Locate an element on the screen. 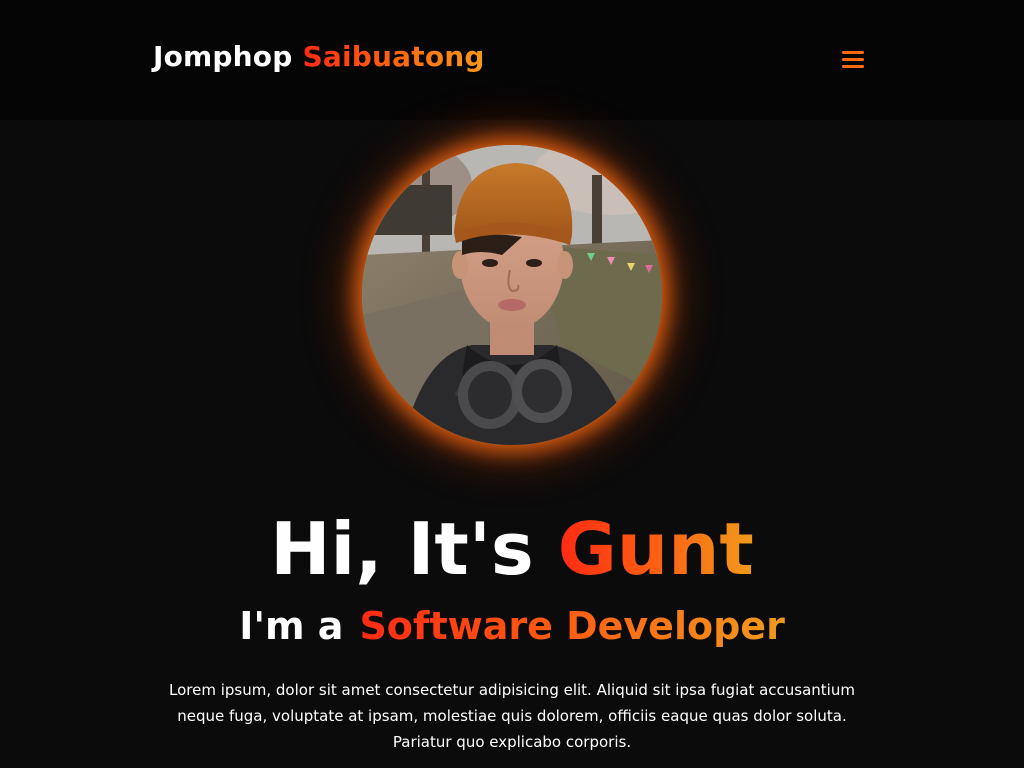 Image resolution: width=1024 pixels, height=768 pixels. logo-last-name: Saibuatong is located at coordinates (393, 56).